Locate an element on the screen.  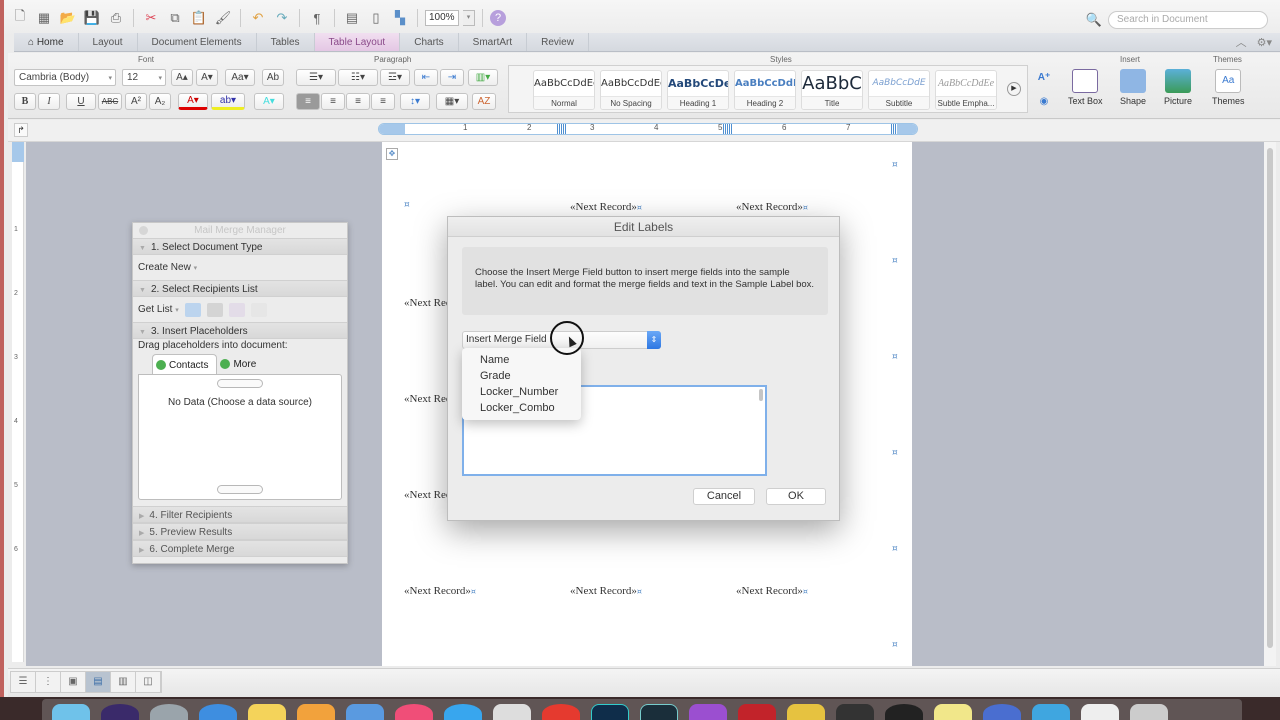
dock-siri-icon is located at coordinates (120, 712).